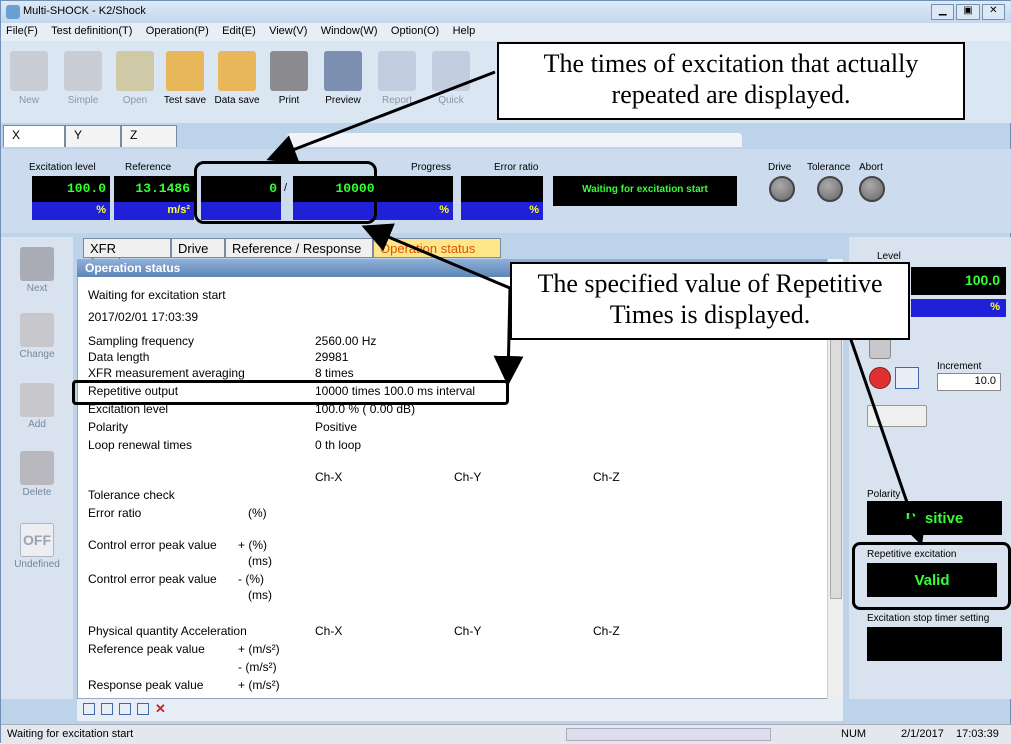  Describe the element at coordinates (436, 256) in the screenshot. I see `arrow-to-repeat-total` at that location.